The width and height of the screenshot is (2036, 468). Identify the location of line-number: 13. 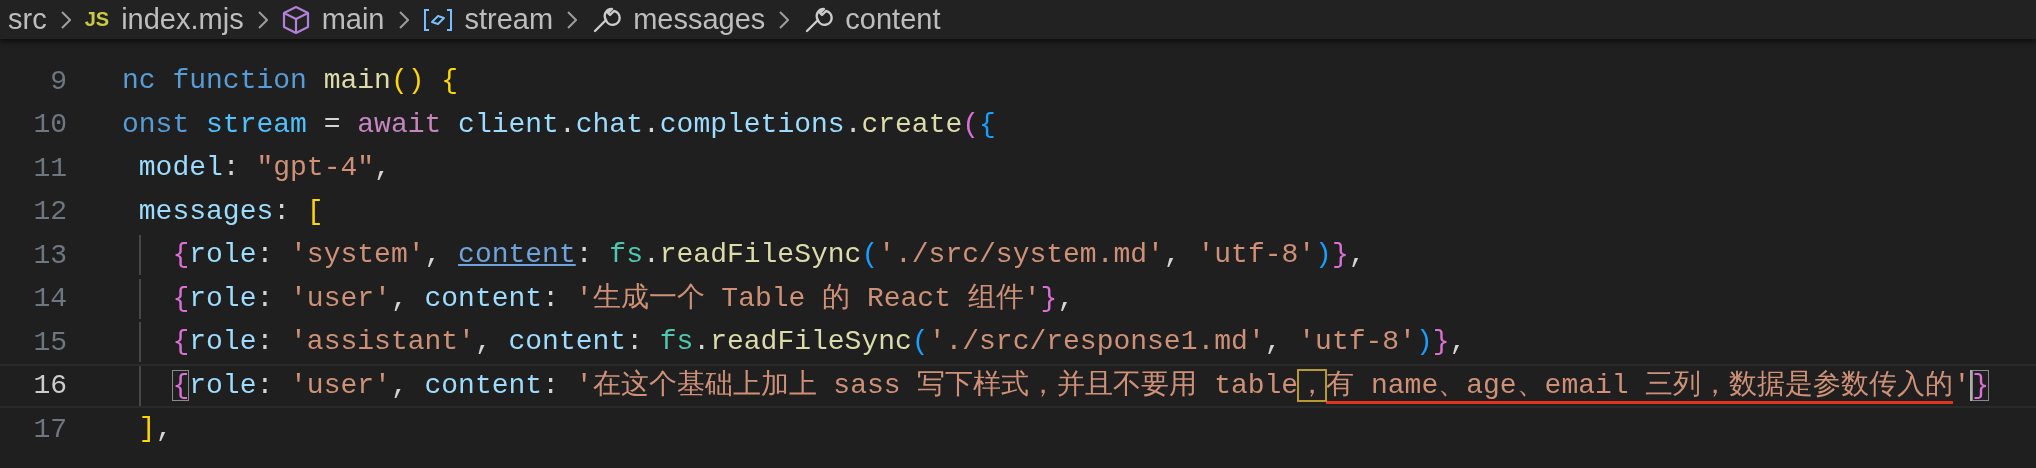
(49, 255).